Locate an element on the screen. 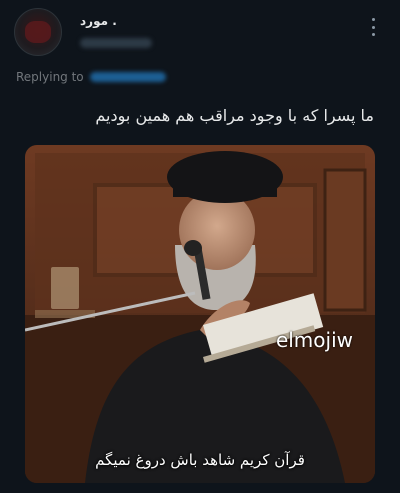 This screenshot has height=493, width=400. display-name: مورد . is located at coordinates (98, 21).